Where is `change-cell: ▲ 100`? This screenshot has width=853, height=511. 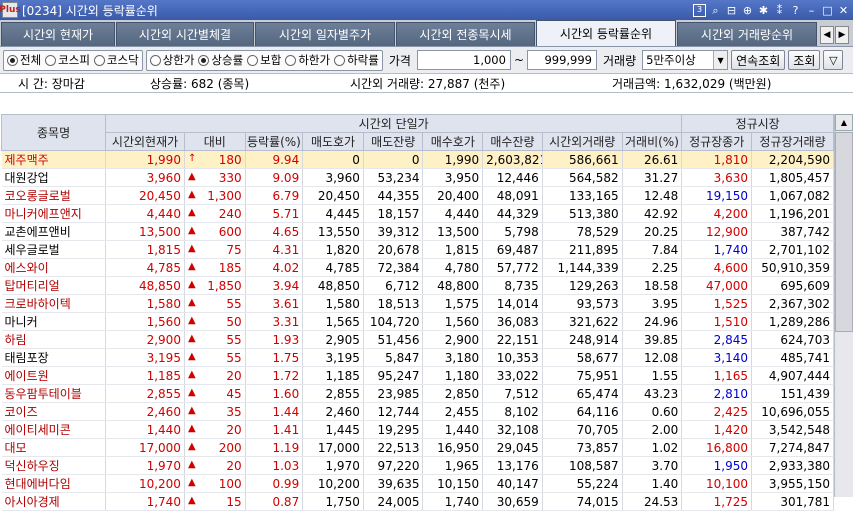 change-cell: ▲ 100 is located at coordinates (215, 483).